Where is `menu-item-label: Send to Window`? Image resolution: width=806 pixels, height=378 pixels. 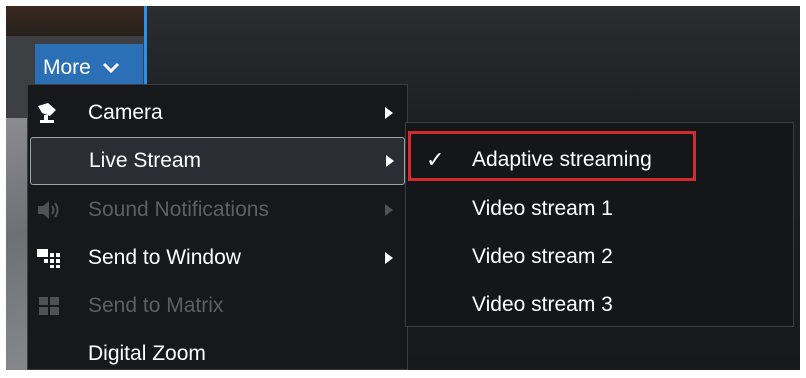 menu-item-label: Send to Window is located at coordinates (164, 257).